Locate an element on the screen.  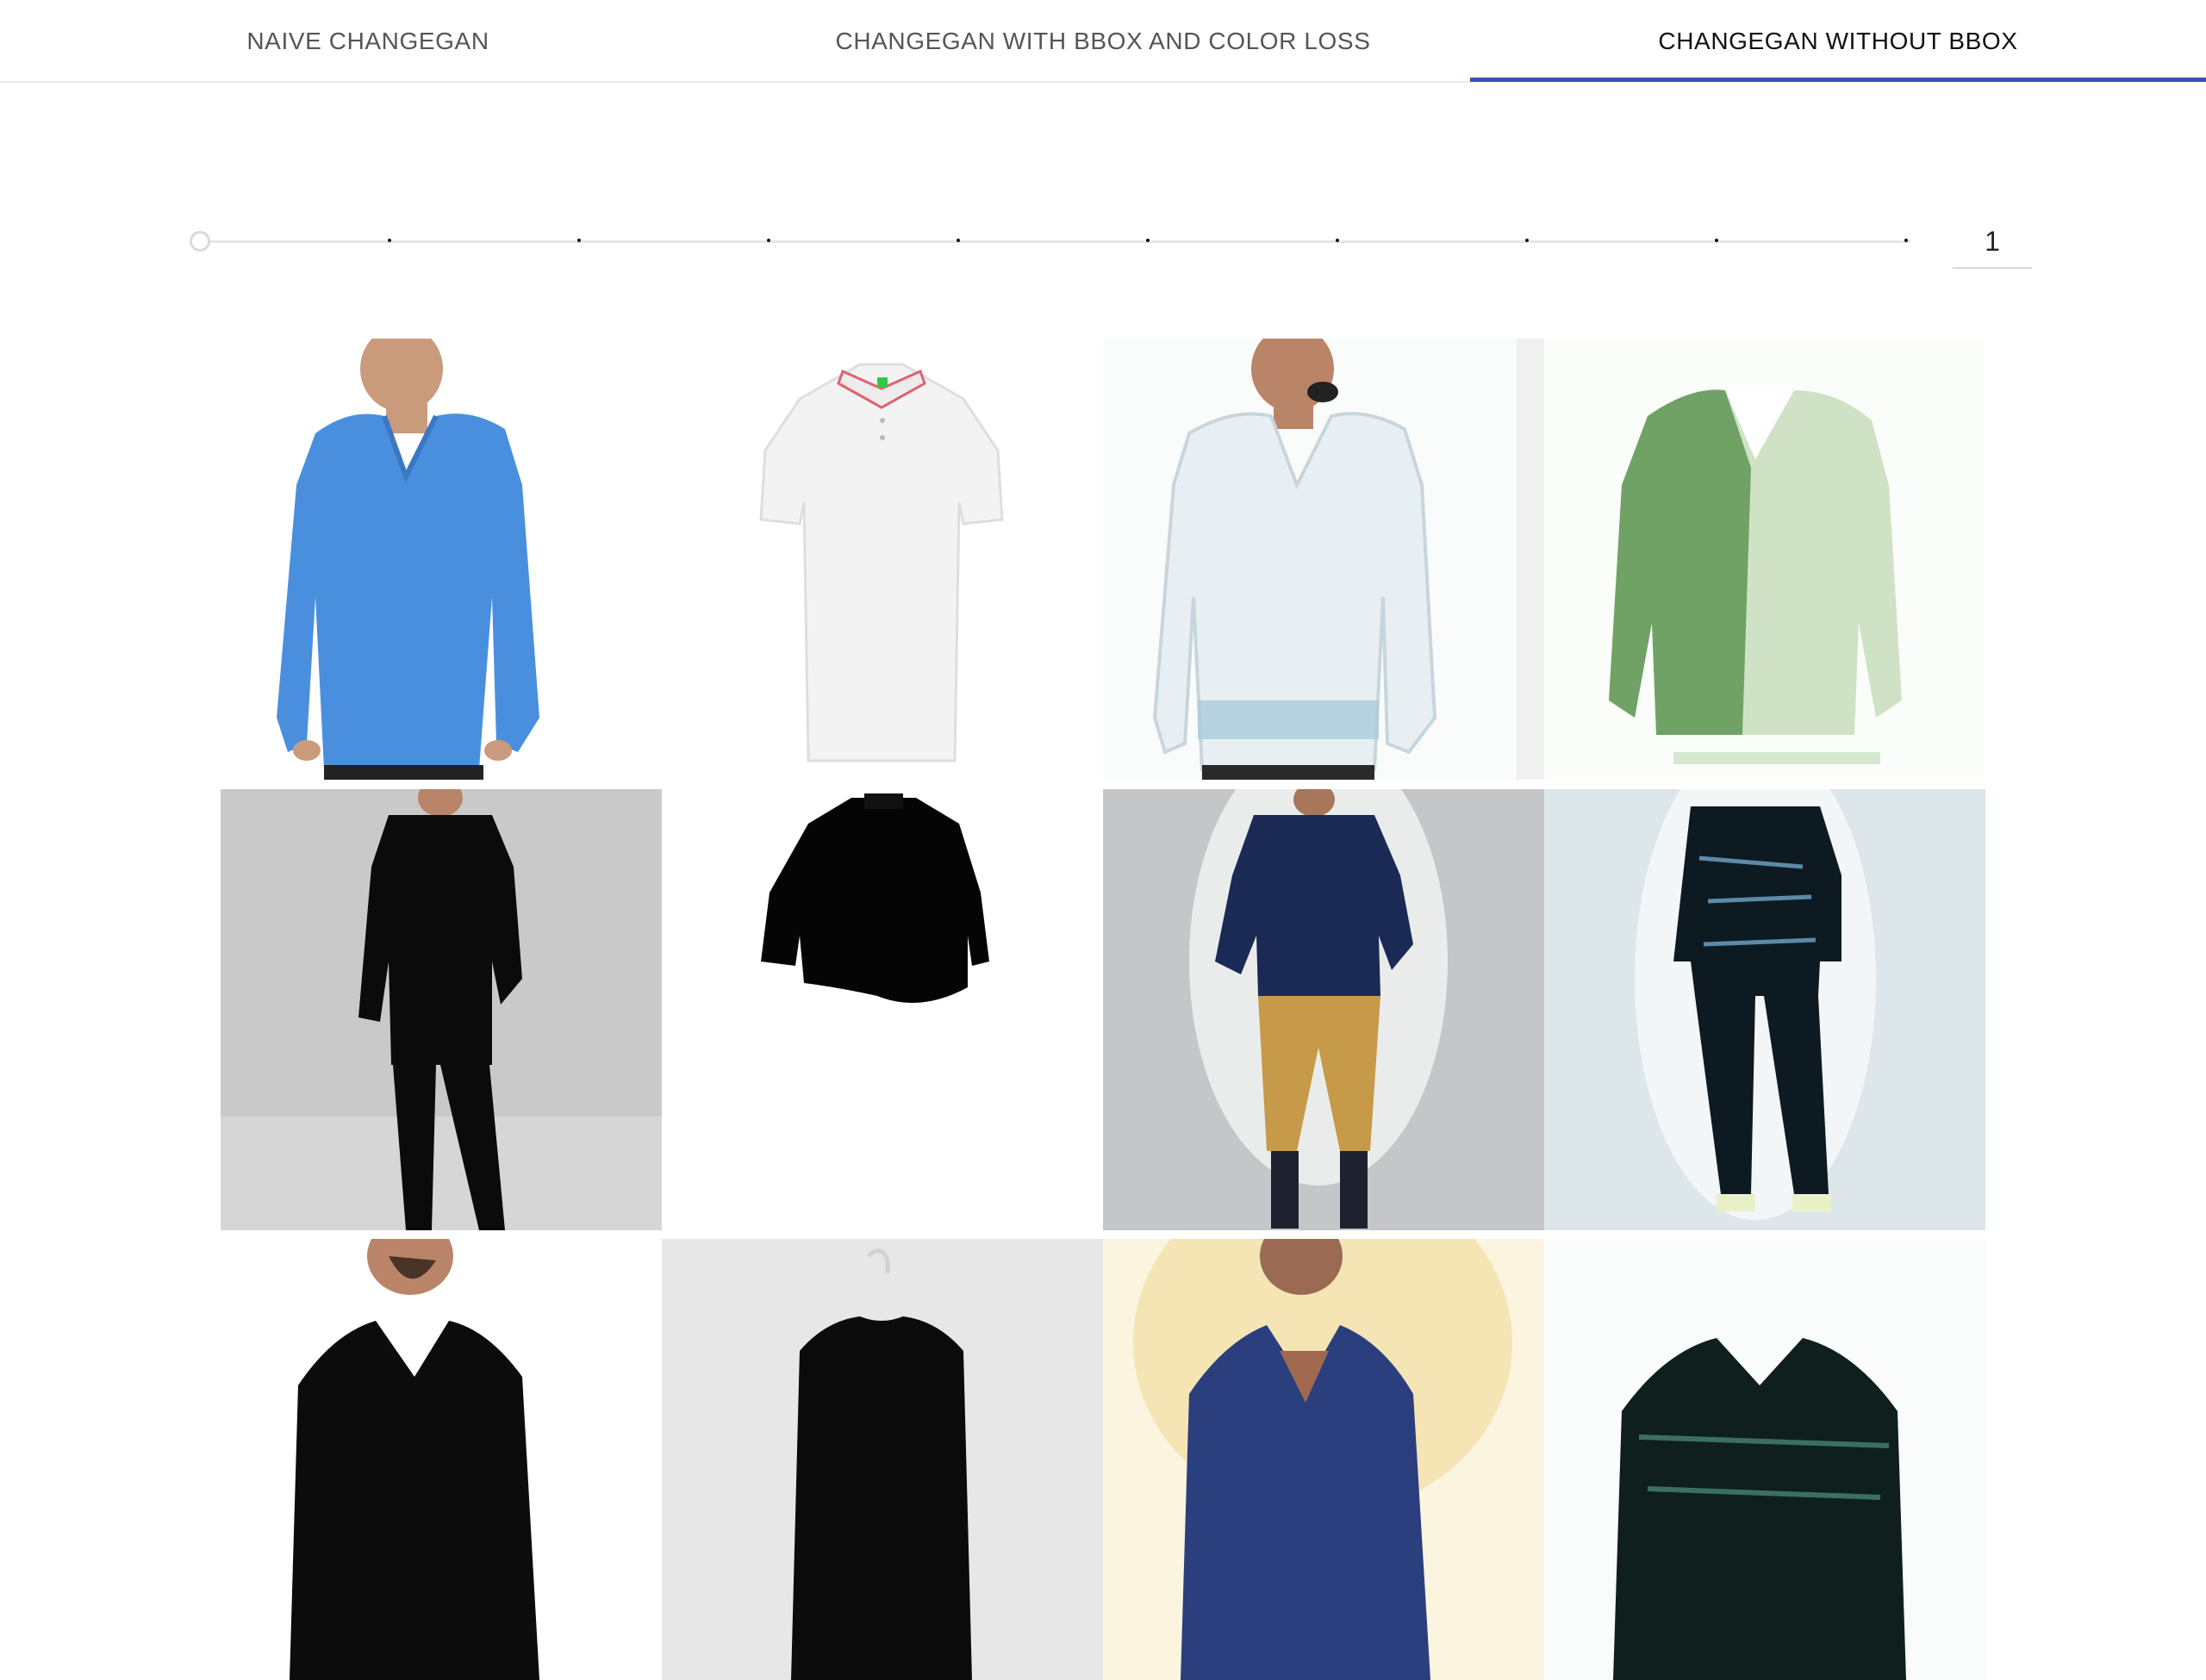
slider-handle is located at coordinates (200, 241).